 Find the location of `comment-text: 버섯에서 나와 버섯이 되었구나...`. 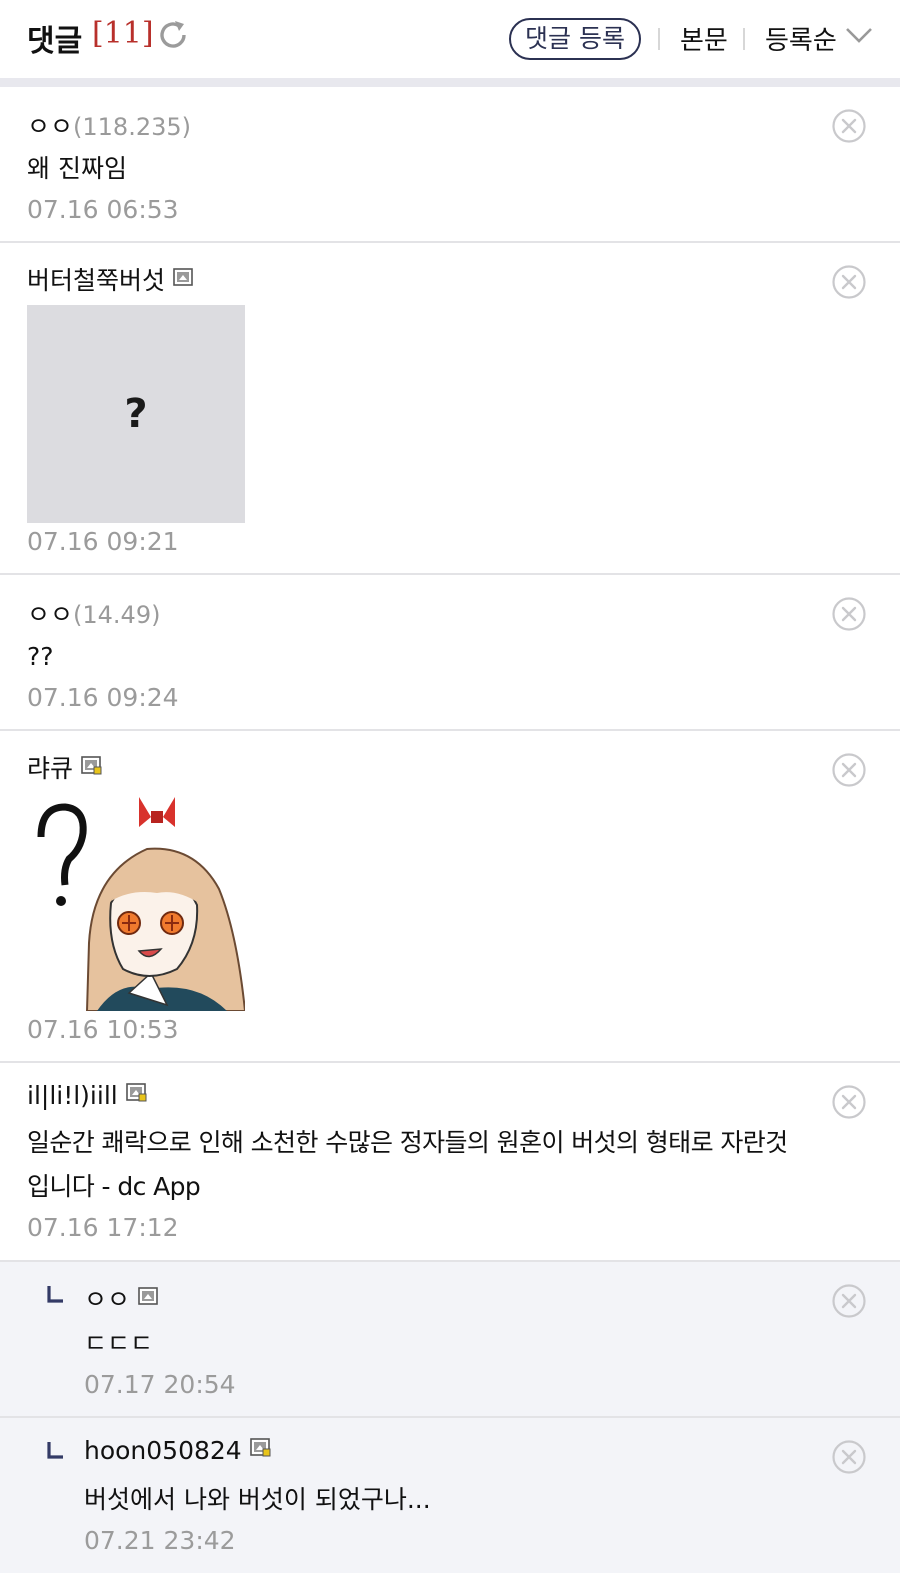

comment-text: 버섯에서 나와 버섯이 되었구나... is located at coordinates (257, 1499).